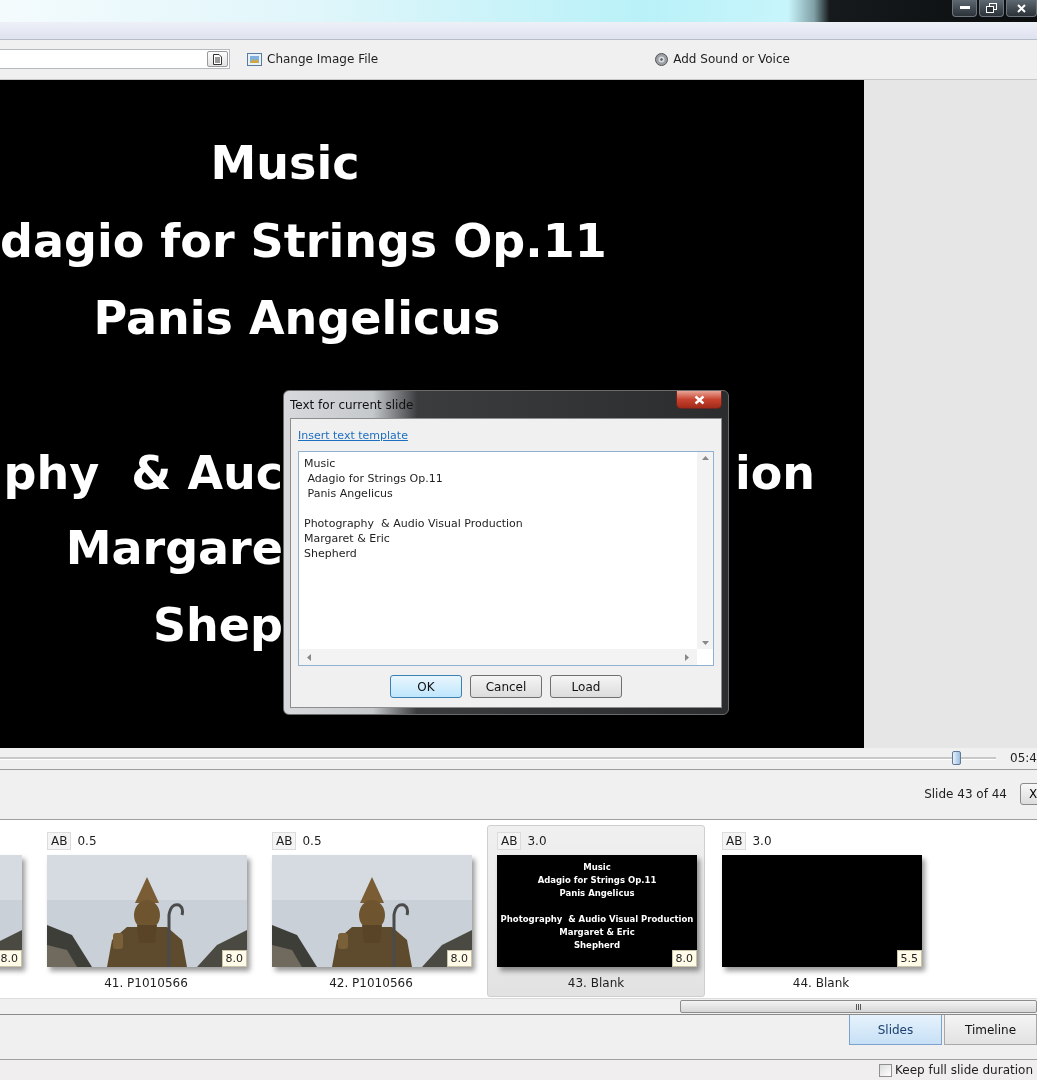 Image resolution: width=1037 pixels, height=1080 pixels. I want to click on add-sound-button: Add Sound or Voice, so click(722, 59).